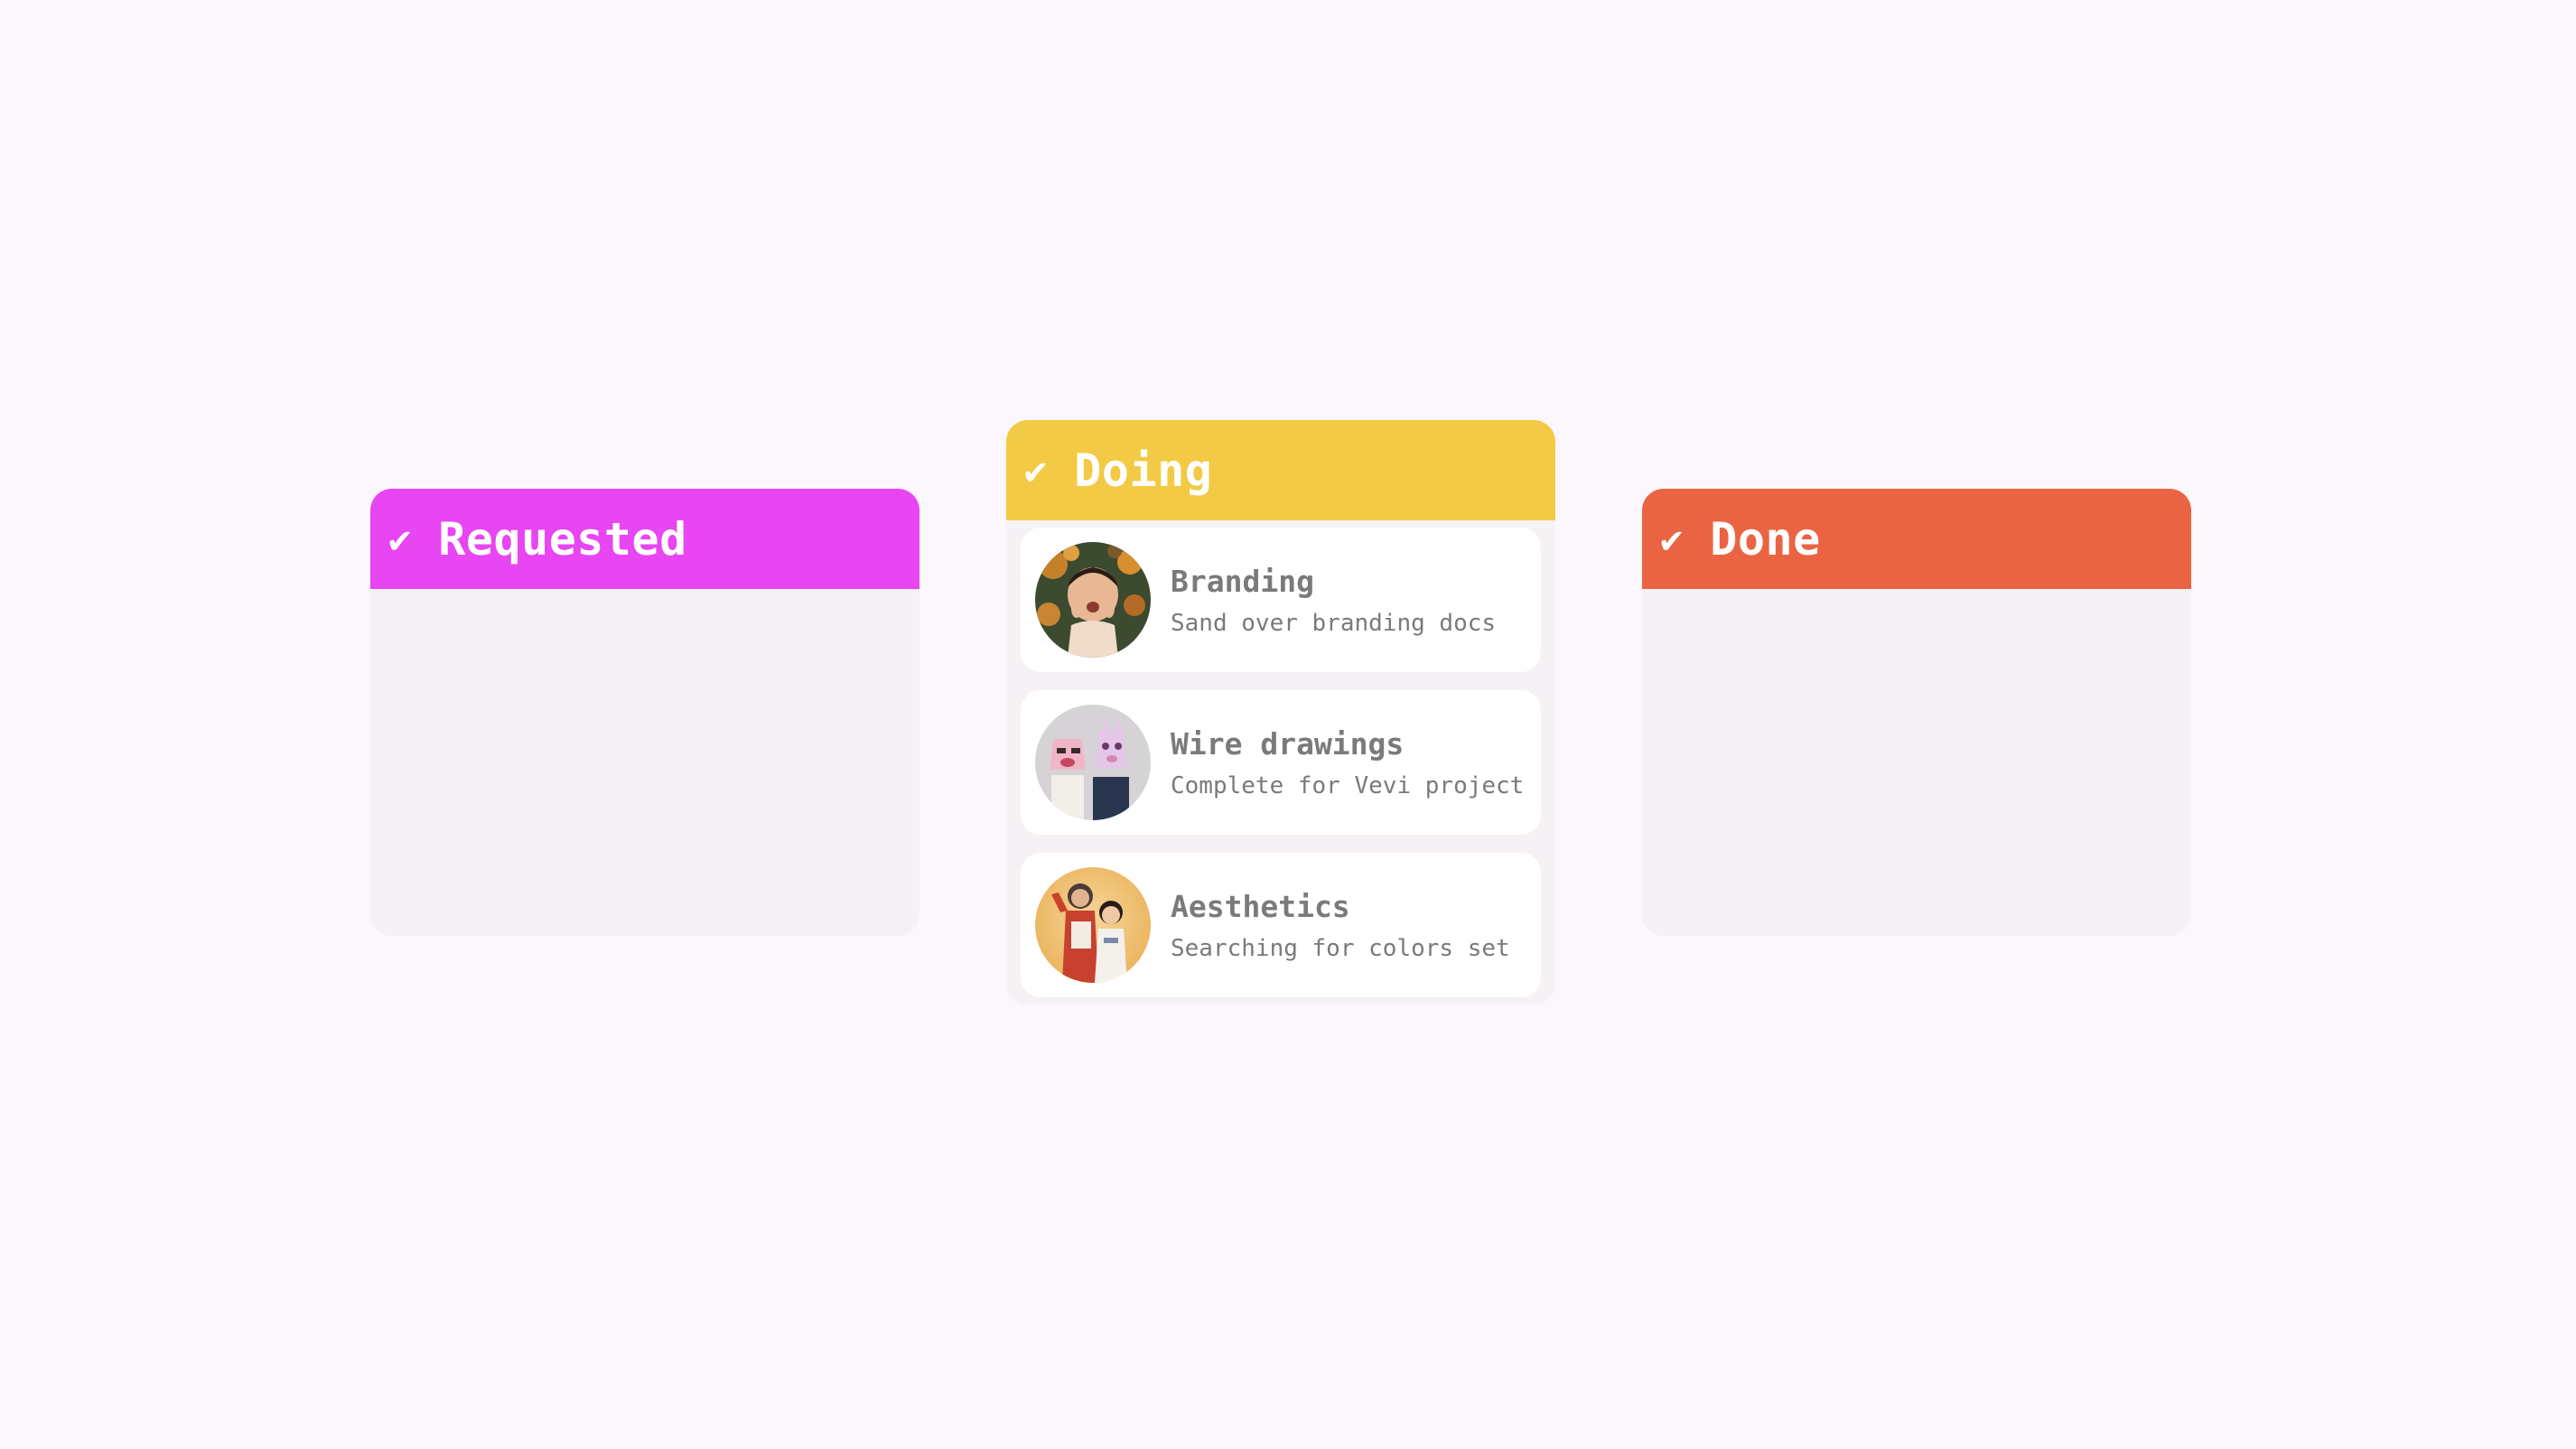 This screenshot has height=1449, width=2576. What do you see at coordinates (563, 539) in the screenshot?
I see `column-title: Requested` at bounding box center [563, 539].